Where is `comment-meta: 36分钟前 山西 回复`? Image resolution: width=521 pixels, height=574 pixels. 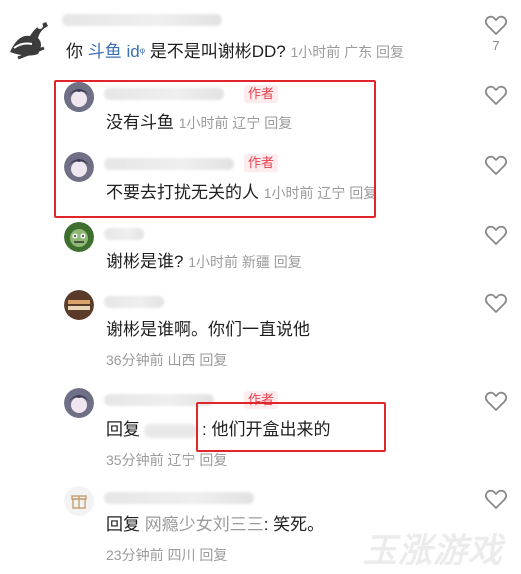
comment-meta: 36分钟前 山西 回复 is located at coordinates (166, 360).